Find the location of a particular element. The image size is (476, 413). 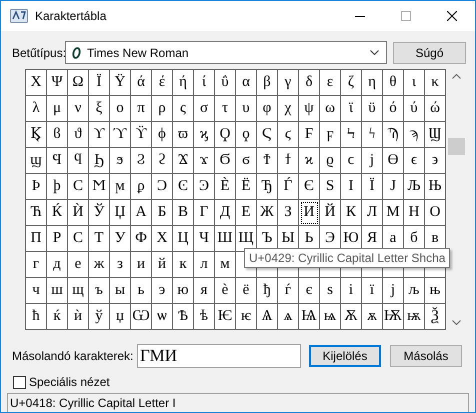

character-cell: Ϙ is located at coordinates (225, 135).